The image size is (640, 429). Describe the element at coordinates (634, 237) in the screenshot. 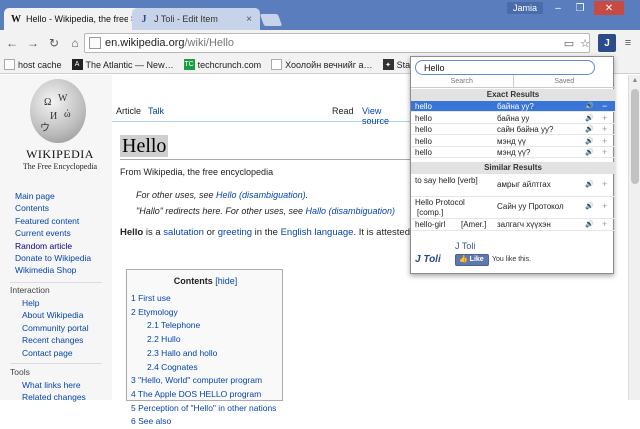

I see `page-scrollbar: ▲` at that location.